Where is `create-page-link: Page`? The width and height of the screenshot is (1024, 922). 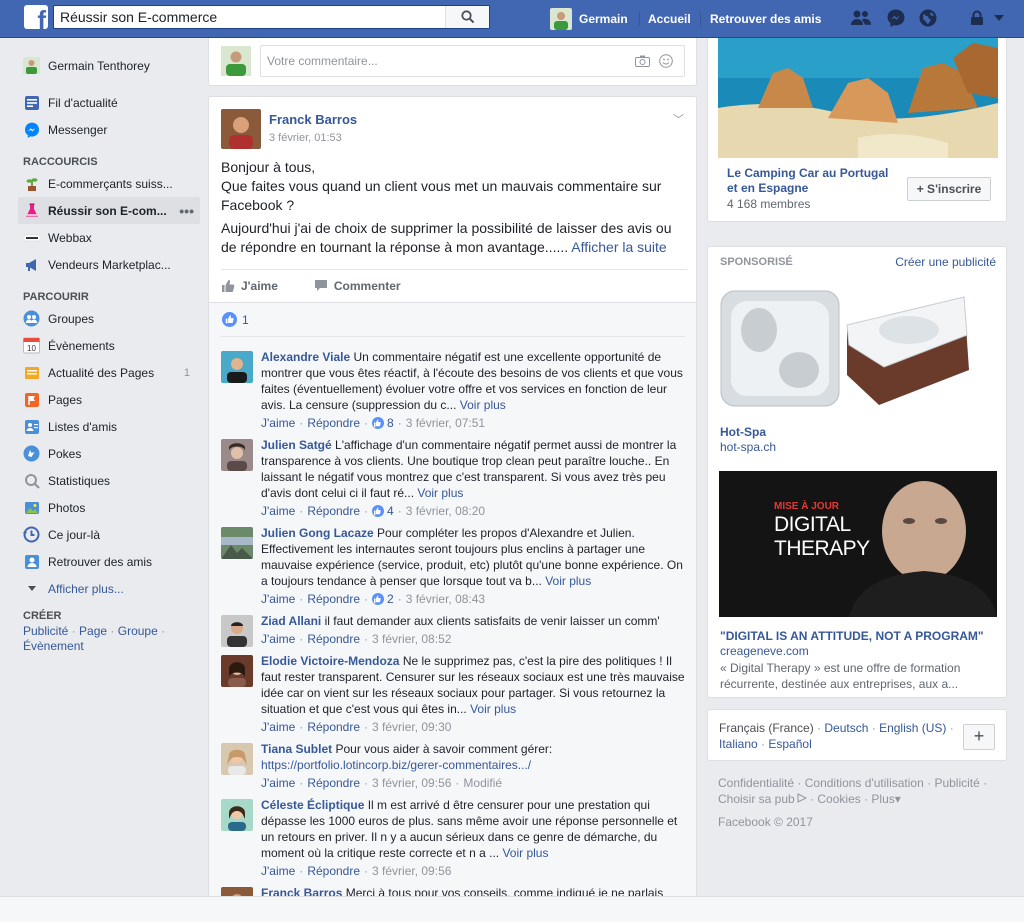
create-page-link: Page is located at coordinates (93, 631).